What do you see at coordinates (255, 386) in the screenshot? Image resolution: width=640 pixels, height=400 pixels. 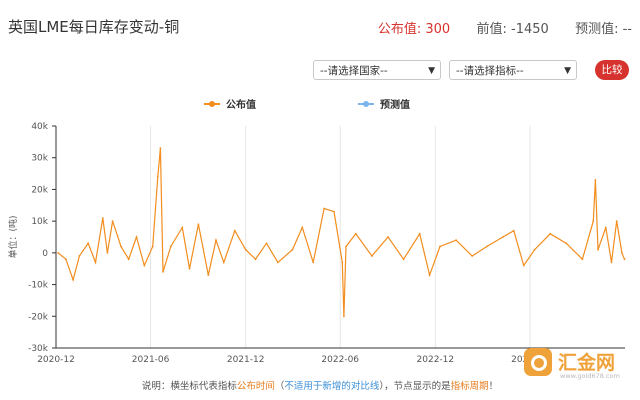 I see `footer-pub-time: 公布时间` at bounding box center [255, 386].